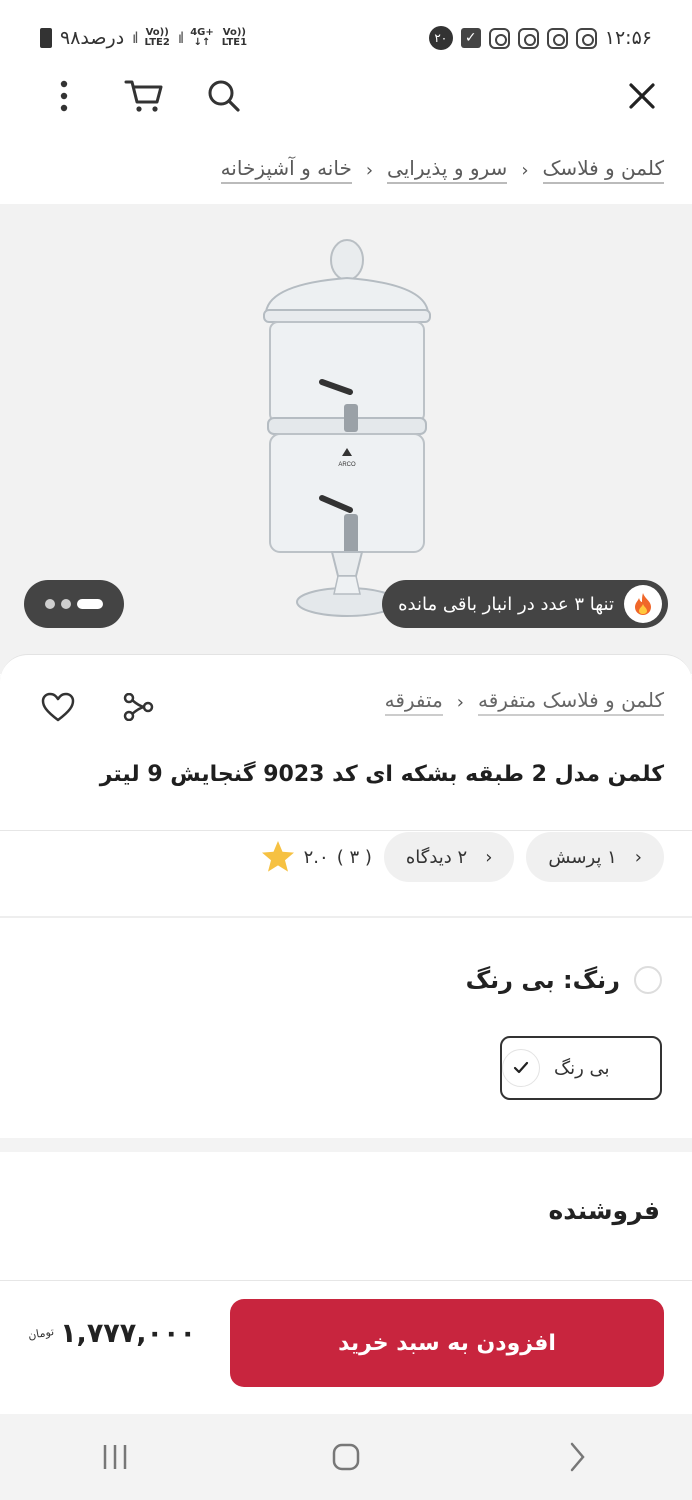  I want to click on price: تومان ۱,۷۷۷,۰۰۰, so click(111, 1333).